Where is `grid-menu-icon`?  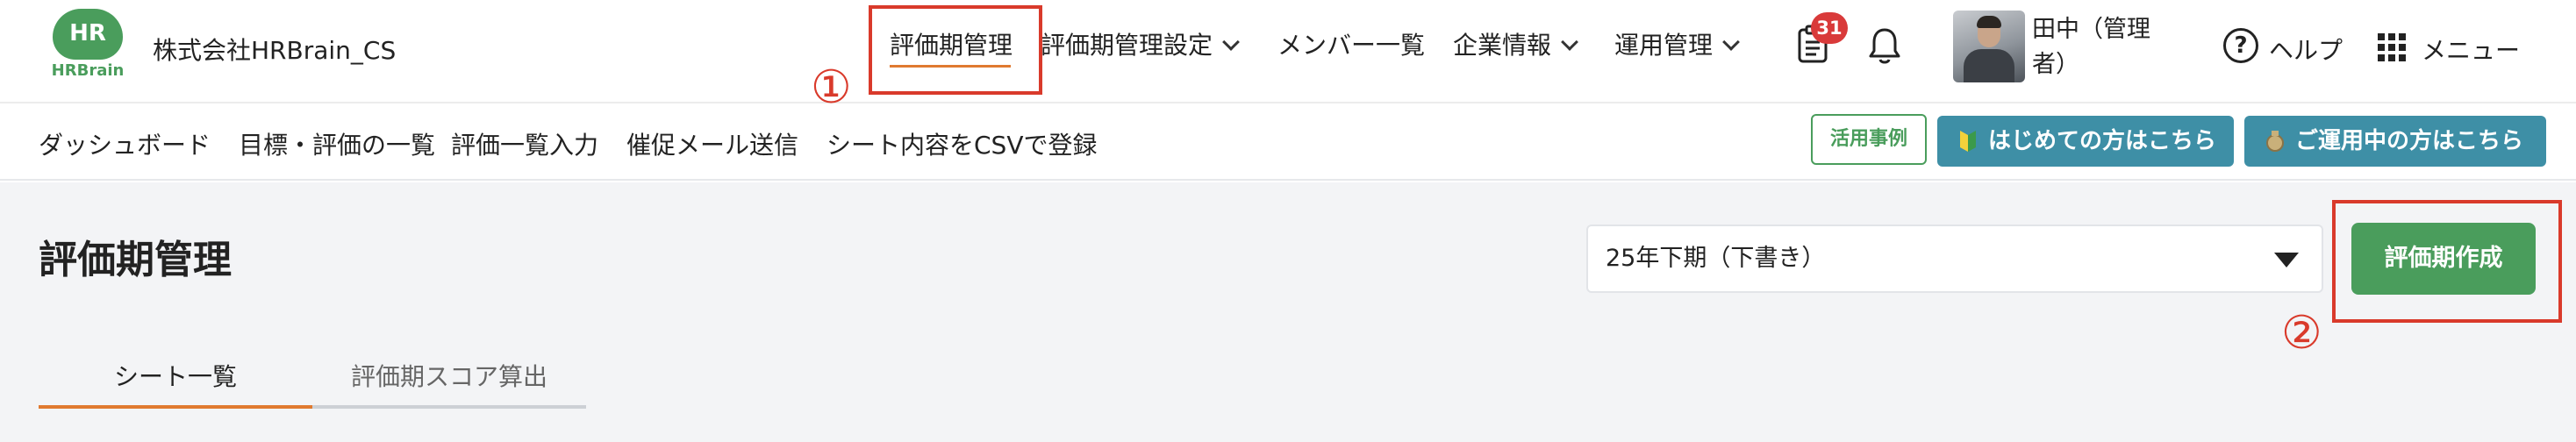
grid-menu-icon is located at coordinates (2392, 47).